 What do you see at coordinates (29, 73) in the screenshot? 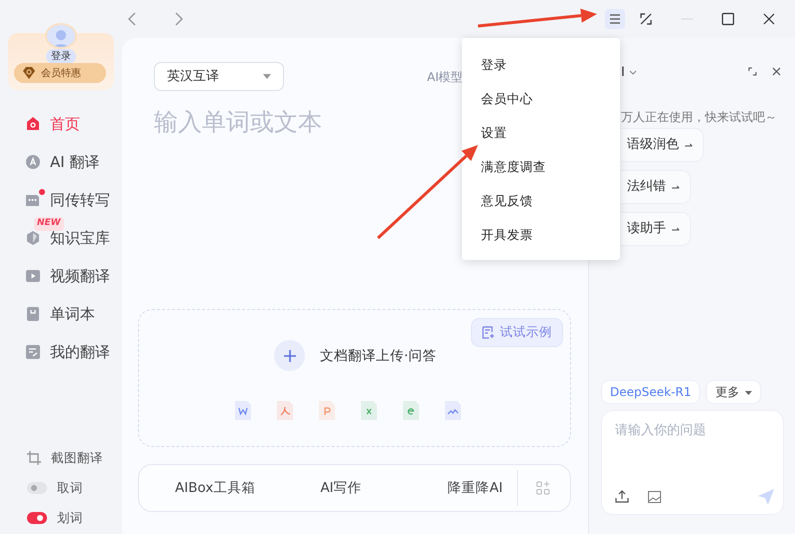
I see `diamond-icon` at bounding box center [29, 73].